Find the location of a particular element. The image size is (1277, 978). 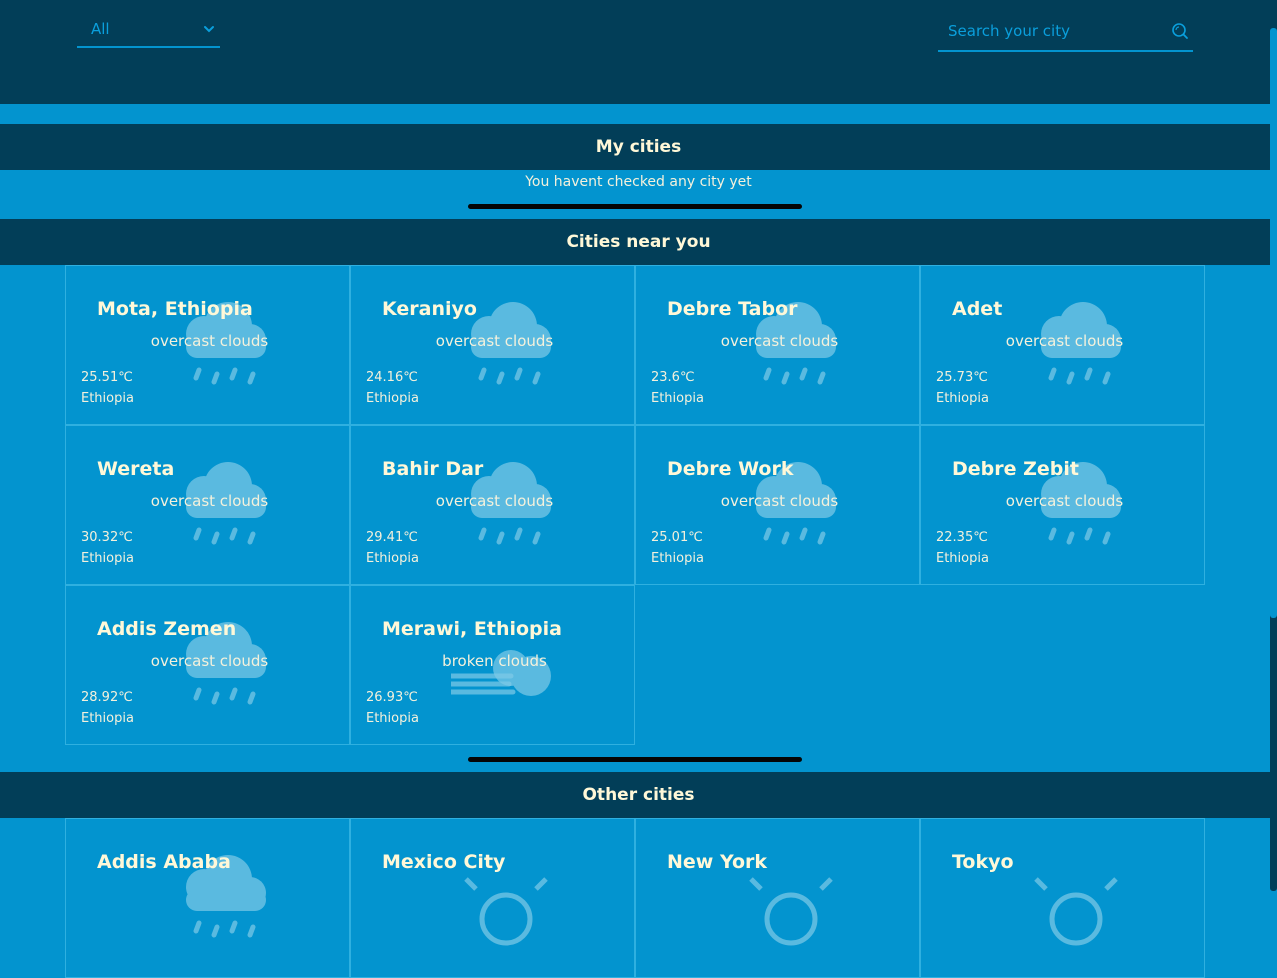

city-card: Adet overcast clouds 25.73℃ Ethiopia is located at coordinates (1062, 345).